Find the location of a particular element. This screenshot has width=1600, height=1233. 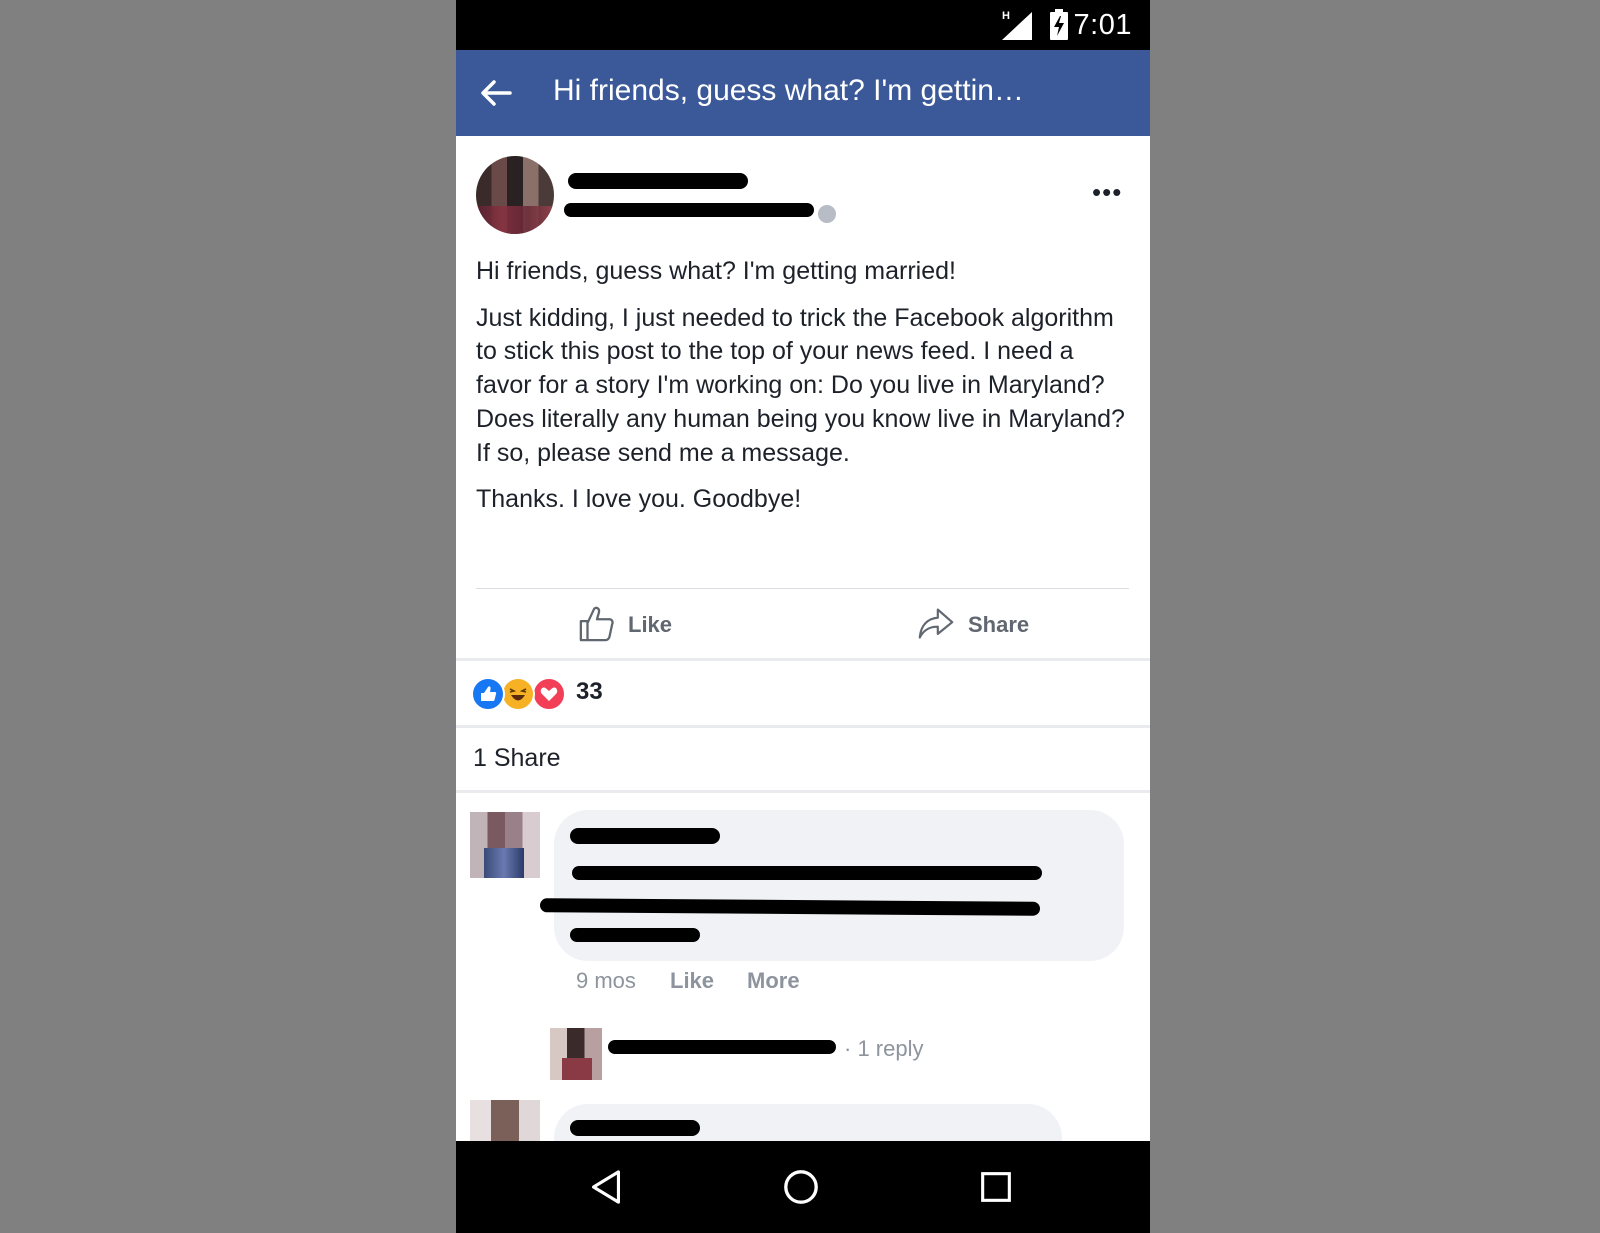

love-reaction-icon is located at coordinates (549, 694).